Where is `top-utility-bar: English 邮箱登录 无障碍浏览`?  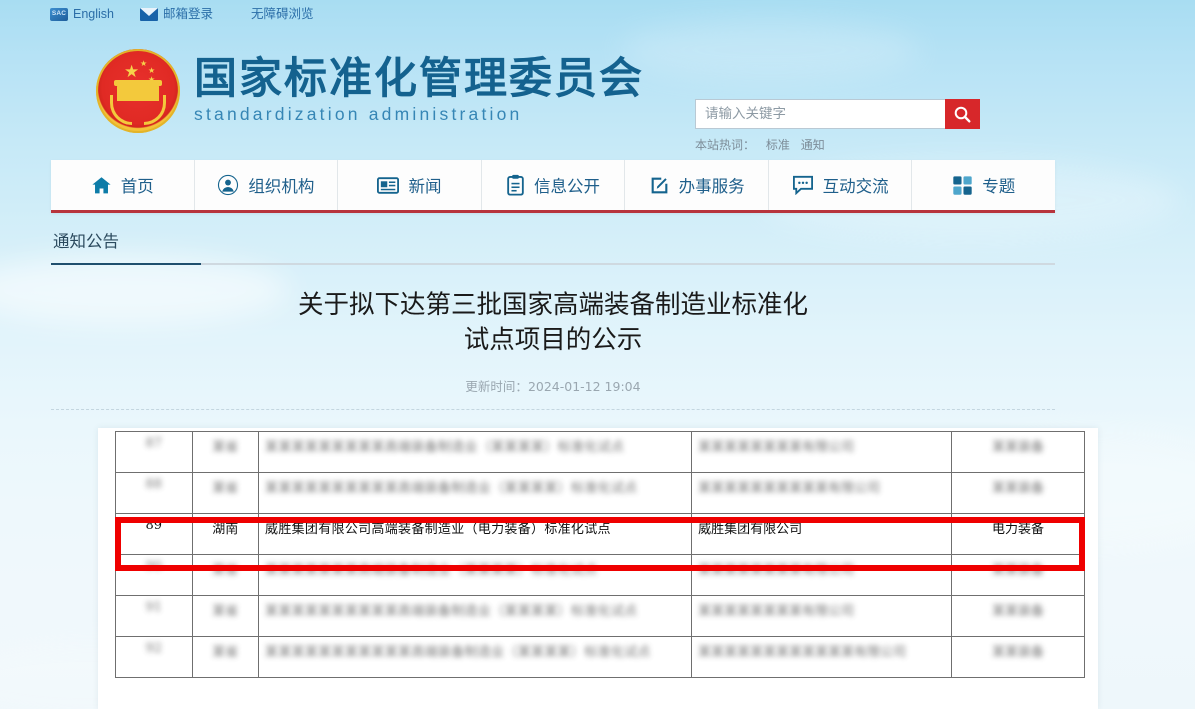 top-utility-bar: English 邮箱登录 无障碍浏览 is located at coordinates (597, 14).